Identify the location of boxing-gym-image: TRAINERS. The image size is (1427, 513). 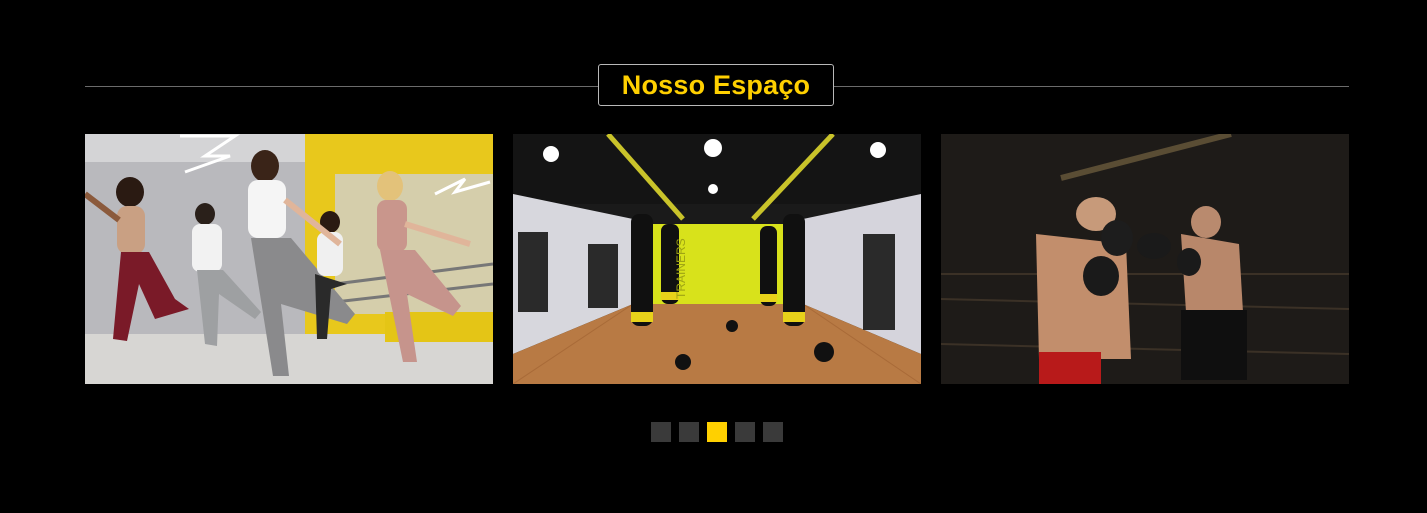
(717, 259).